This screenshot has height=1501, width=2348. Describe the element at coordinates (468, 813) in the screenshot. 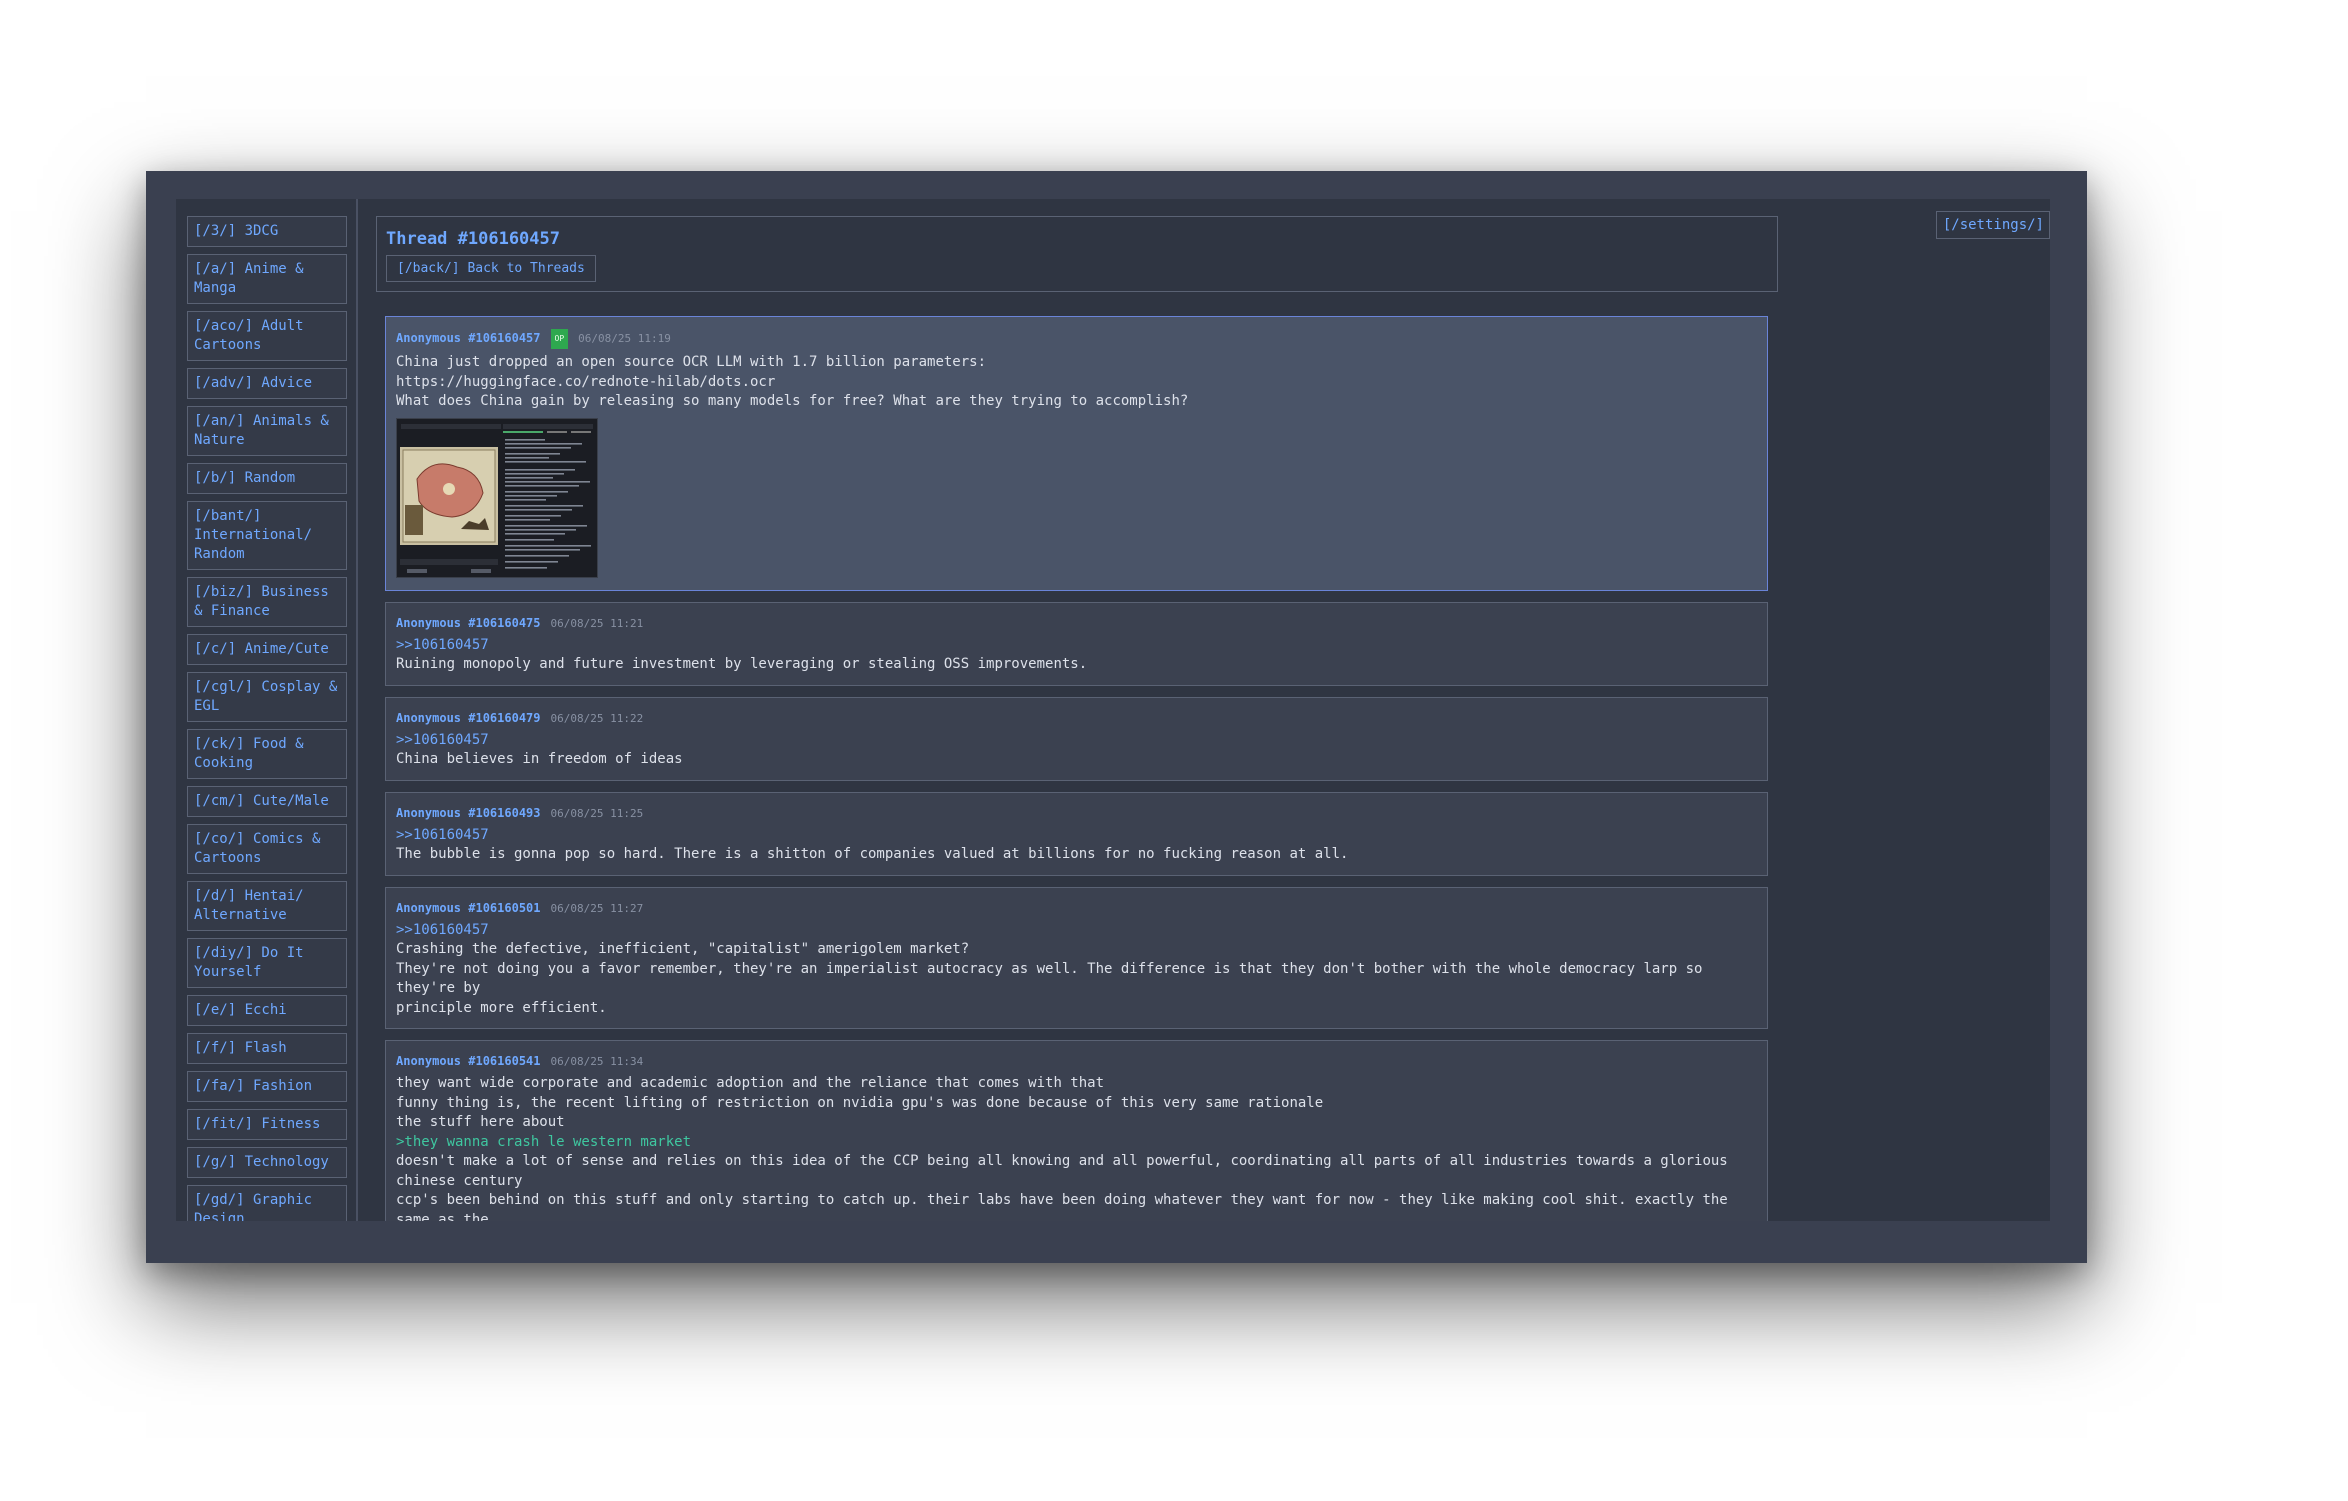

I see `post-author-link: Anonymous #106160493` at that location.